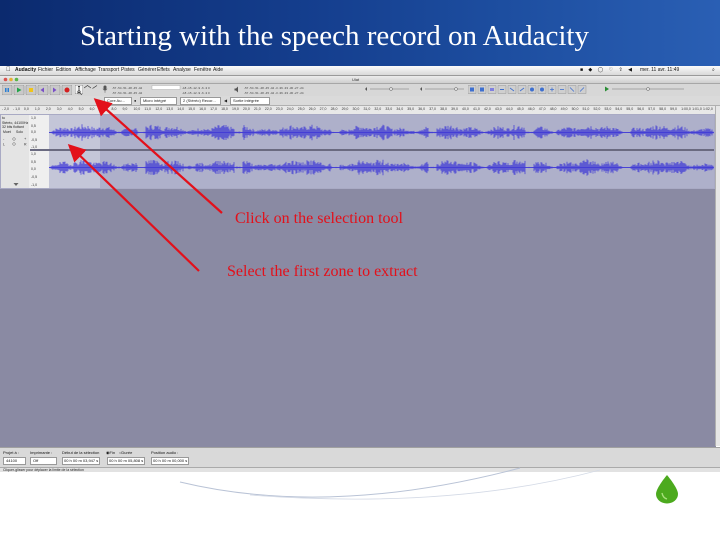  I want to click on annotation-selection-tool: Click on the selection tool, so click(319, 218).